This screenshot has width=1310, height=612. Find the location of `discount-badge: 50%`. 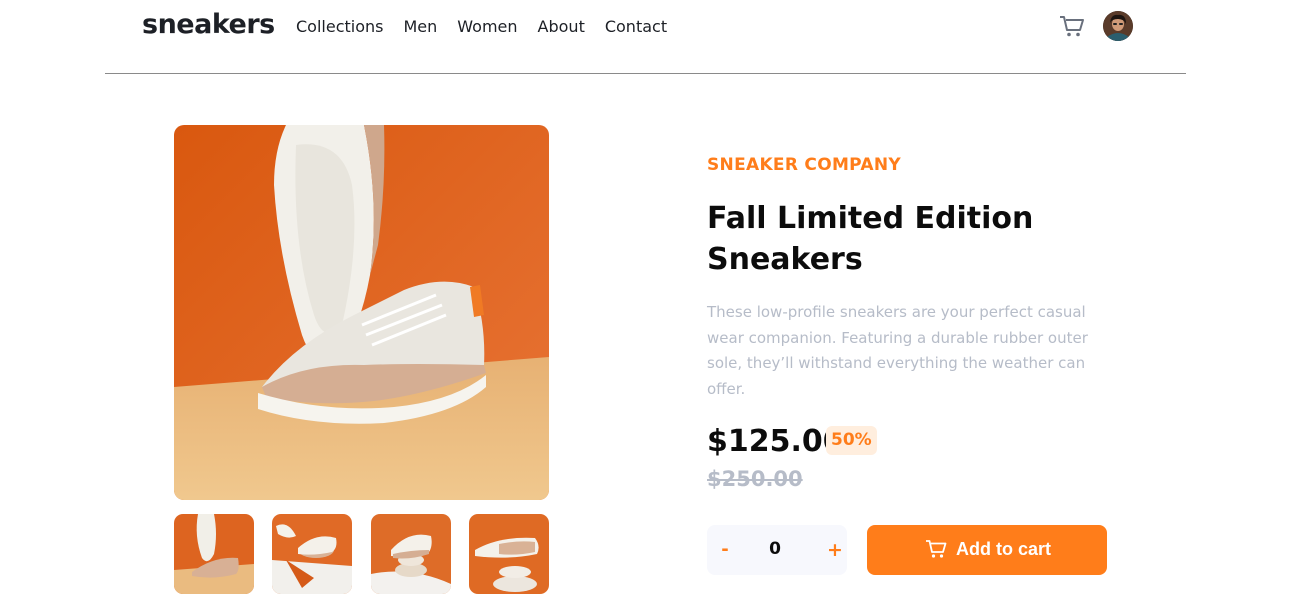

discount-badge: 50% is located at coordinates (851, 440).